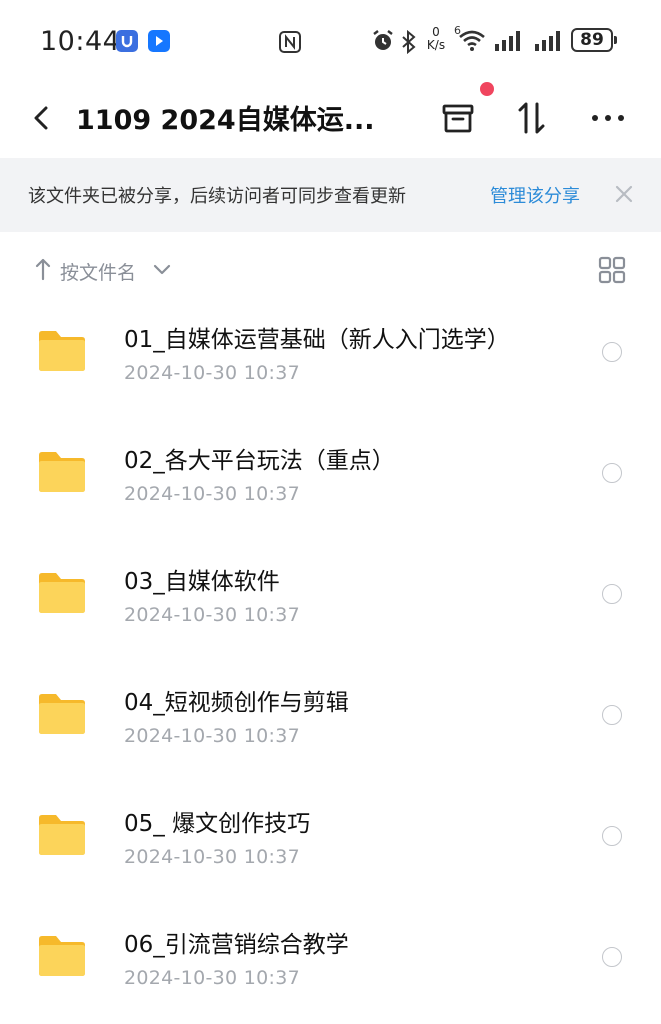  What do you see at coordinates (470, 40) in the screenshot?
I see `wifi-icon: 6` at bounding box center [470, 40].